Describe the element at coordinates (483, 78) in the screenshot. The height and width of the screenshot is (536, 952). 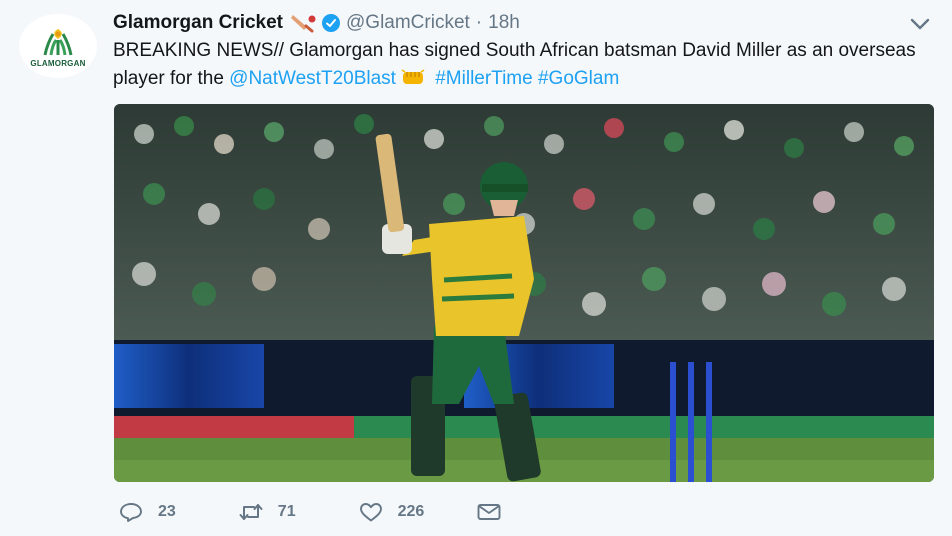
I see `hashtag-millertime: #MillerTime` at that location.